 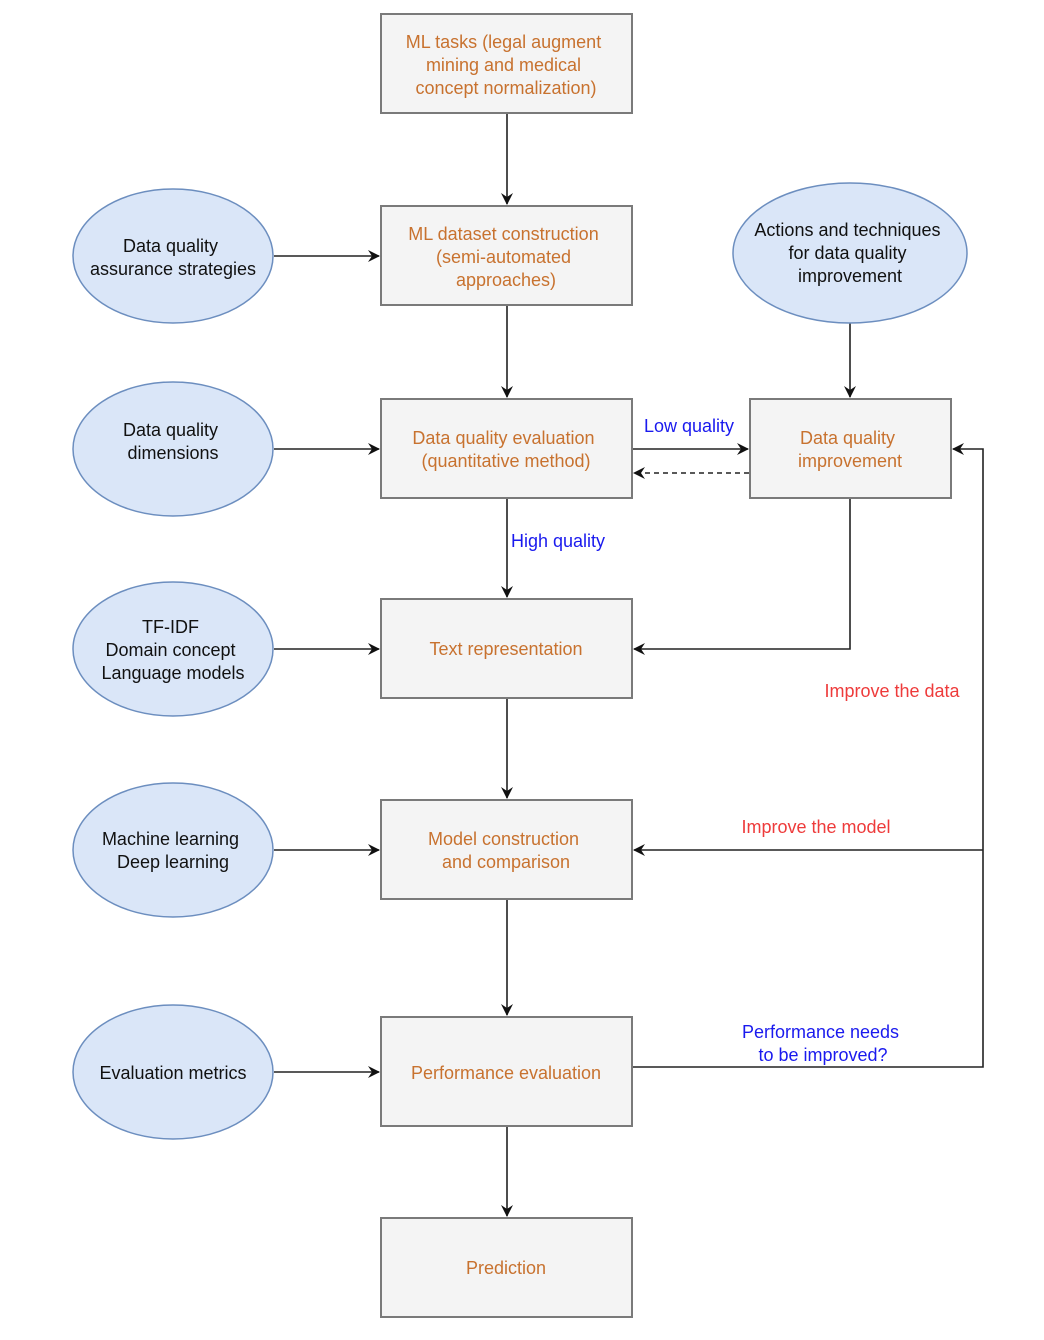 I want to click on oval-actions-line: Actions and techniques, so click(x=847, y=230).